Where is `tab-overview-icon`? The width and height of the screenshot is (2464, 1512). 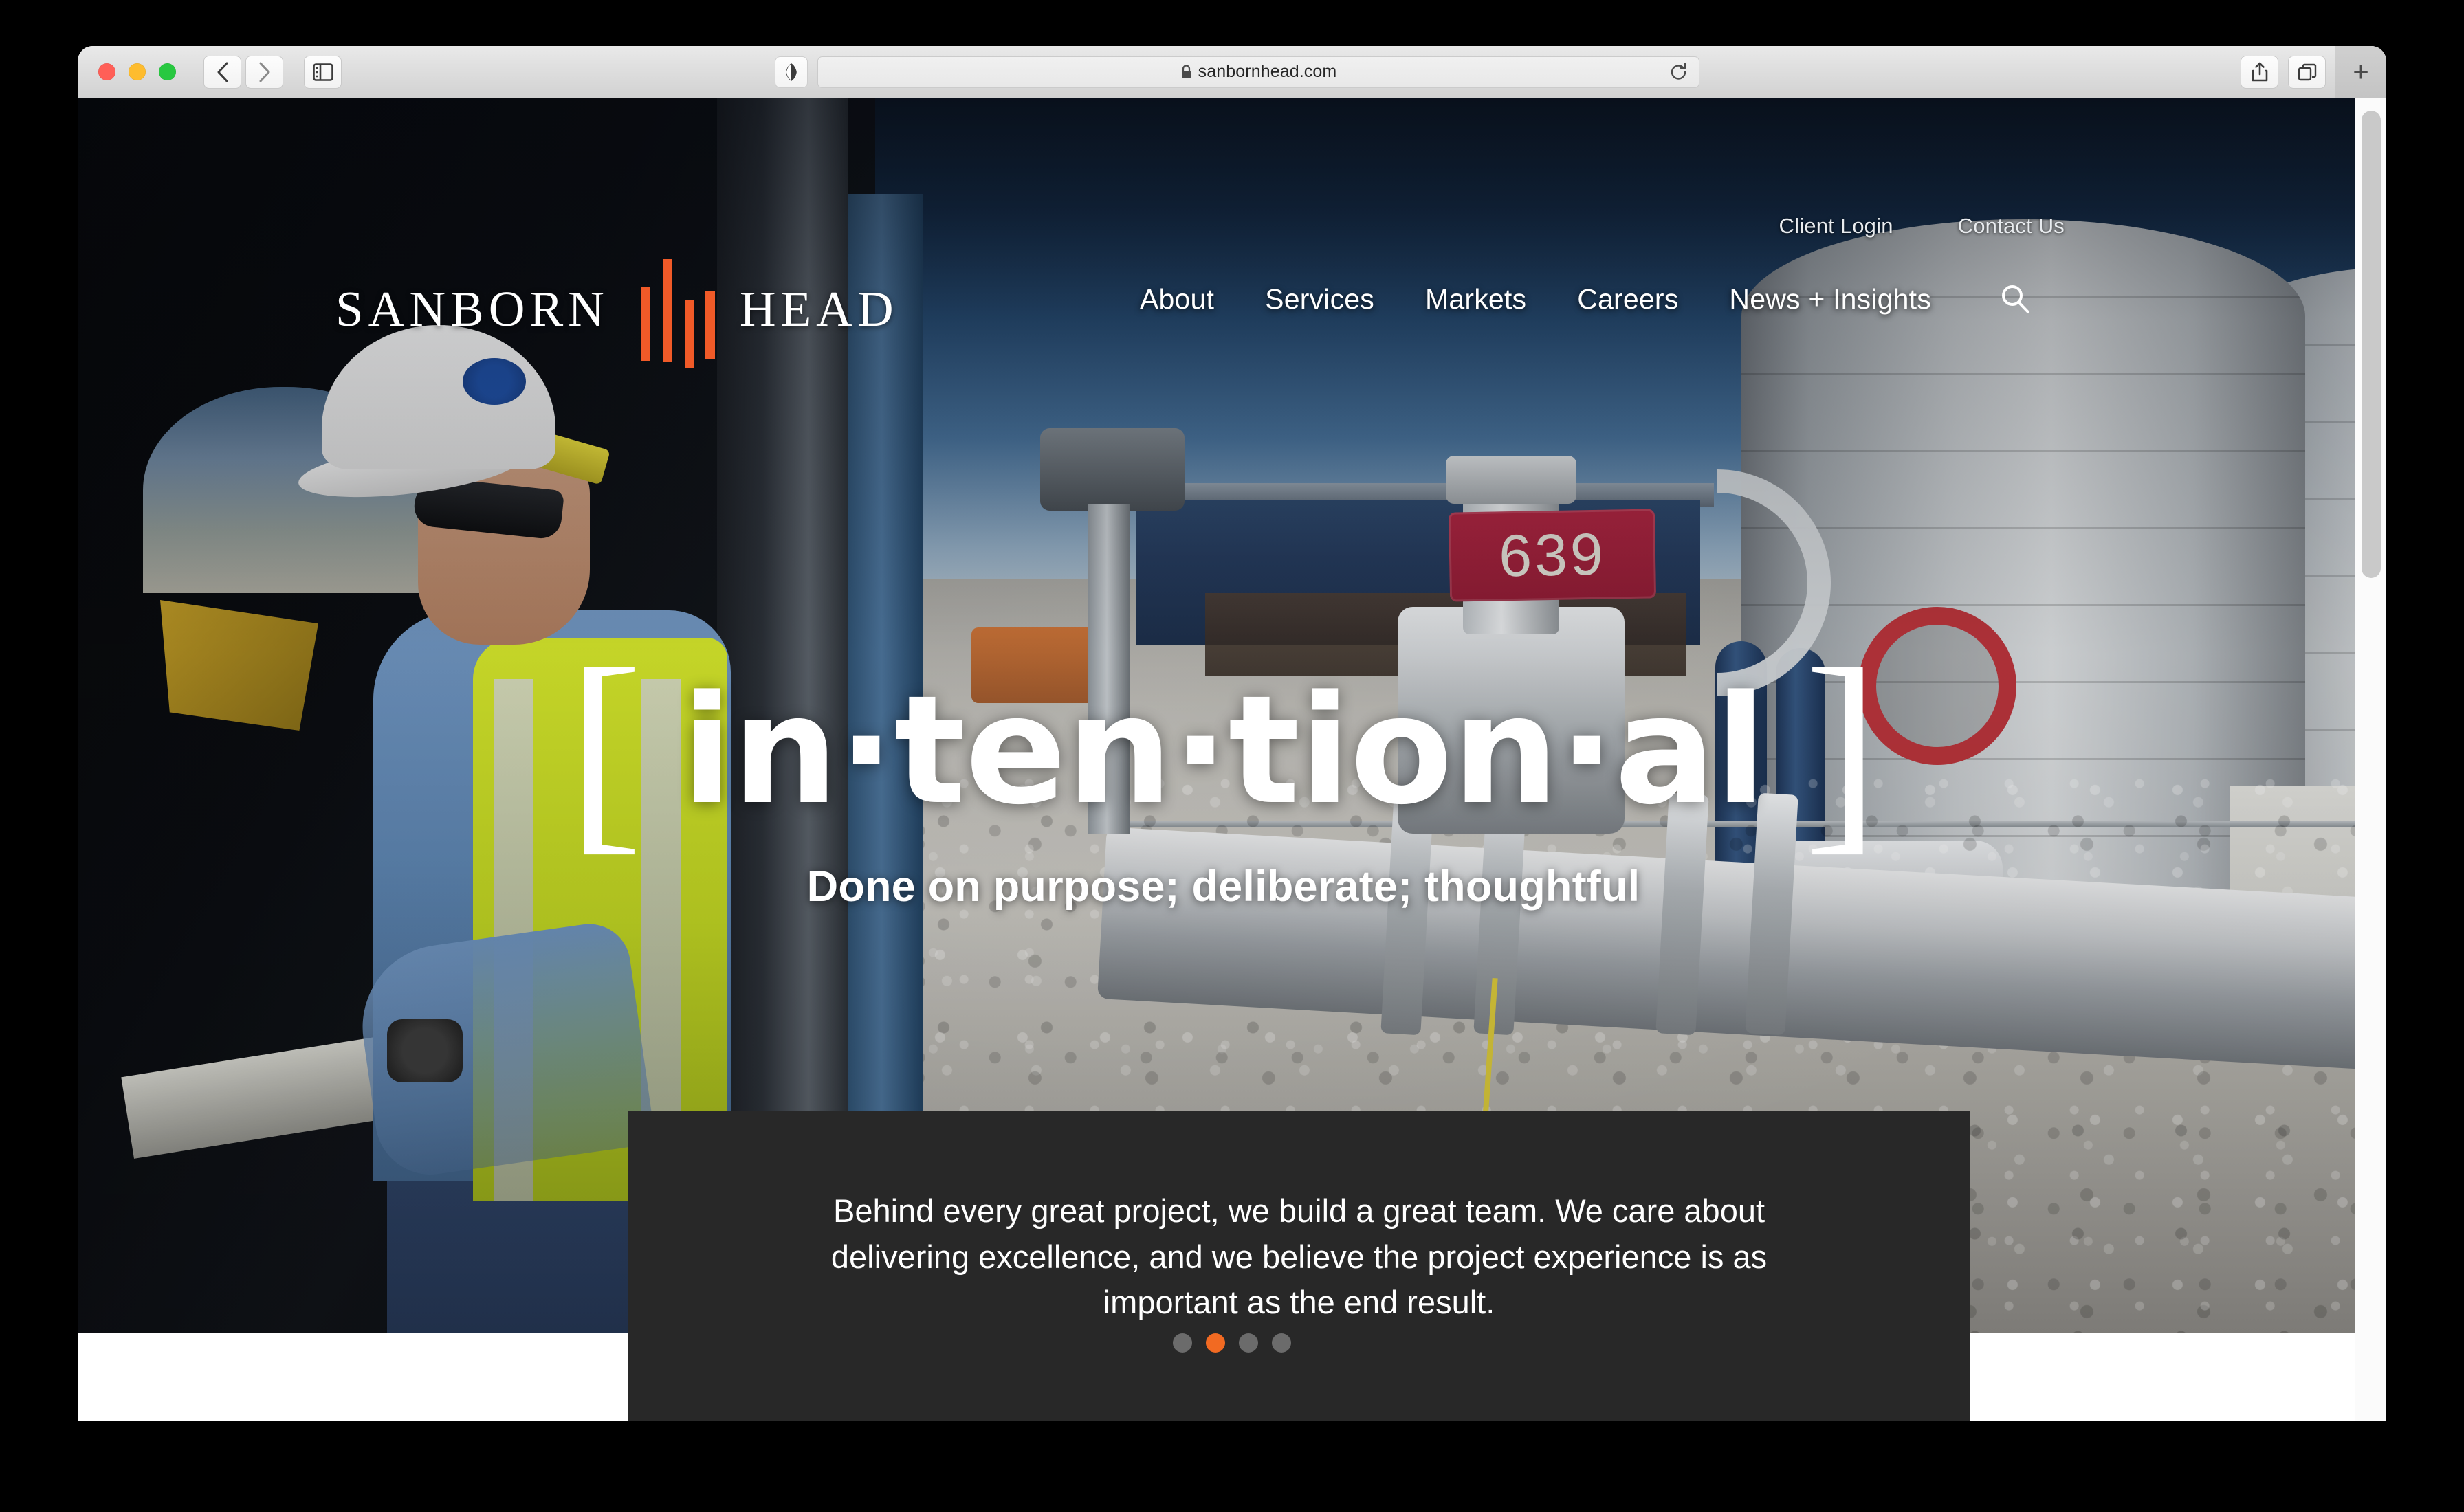 tab-overview-icon is located at coordinates (2307, 72).